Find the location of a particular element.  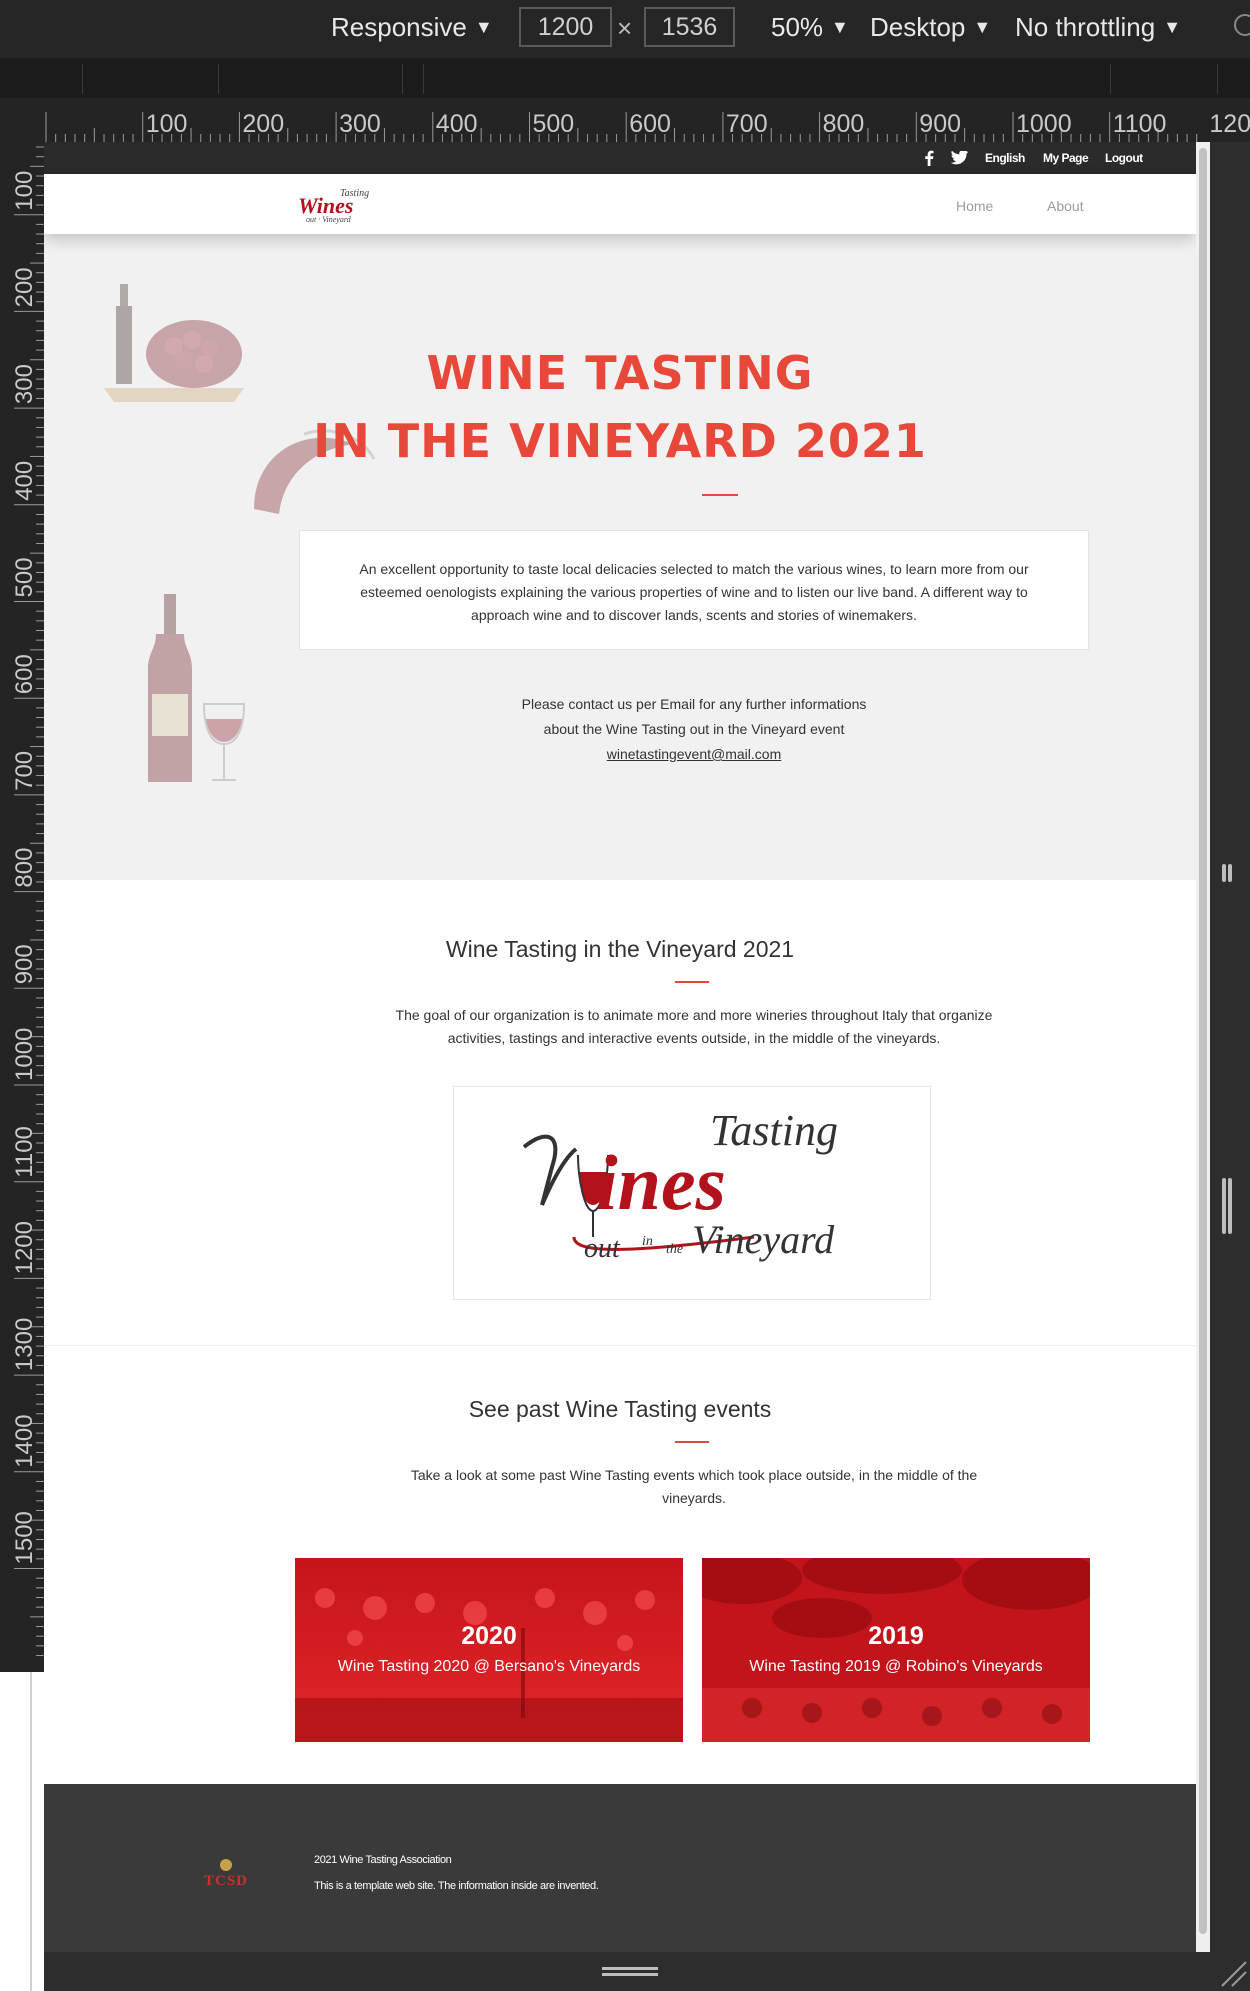

about-divider is located at coordinates (692, 982).